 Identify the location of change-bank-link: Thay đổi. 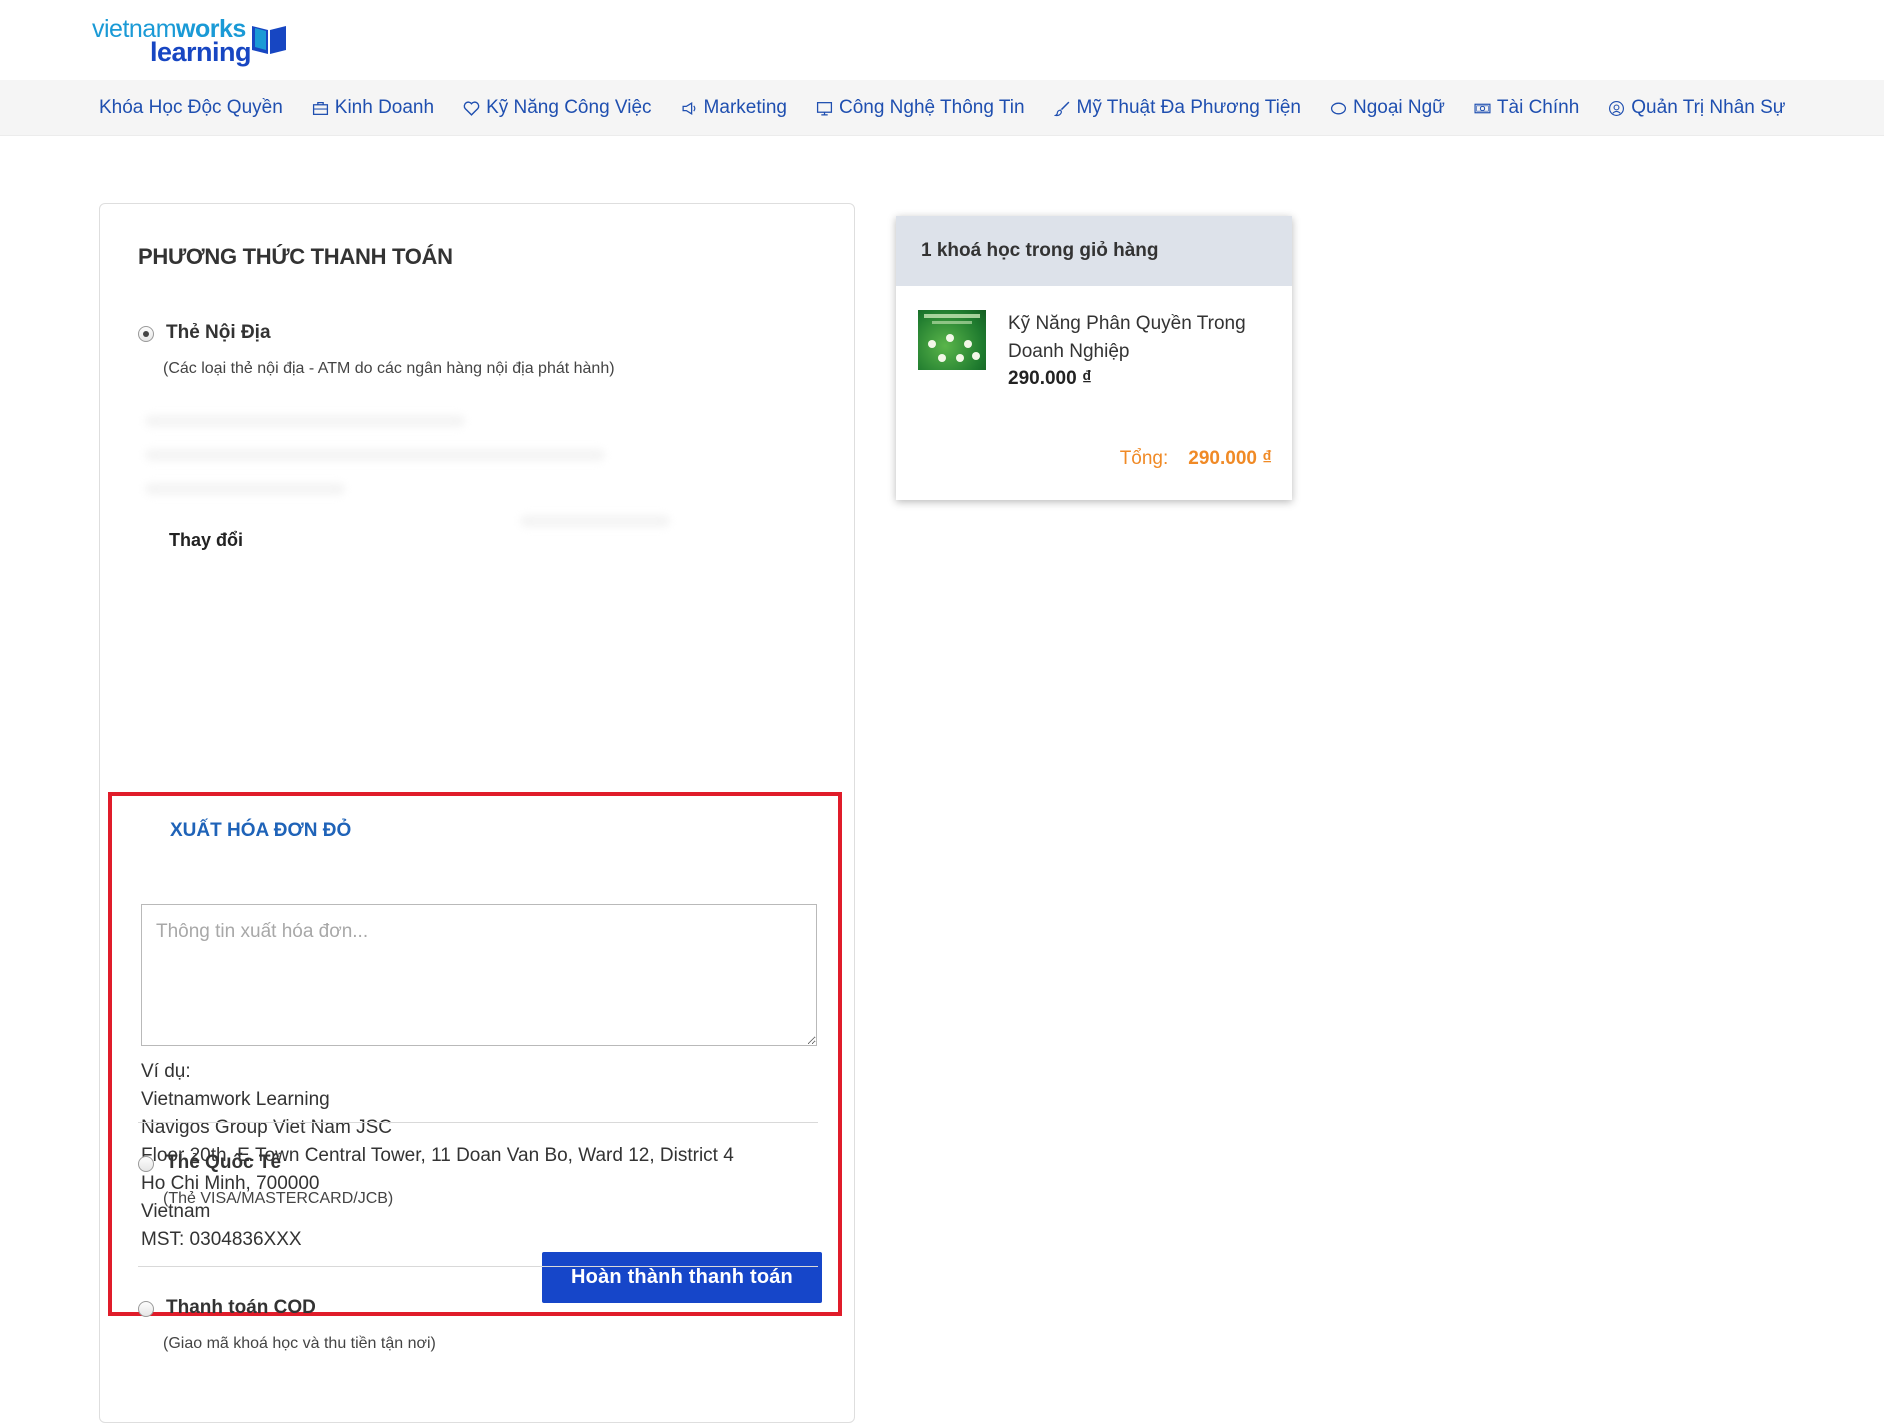
(206, 540).